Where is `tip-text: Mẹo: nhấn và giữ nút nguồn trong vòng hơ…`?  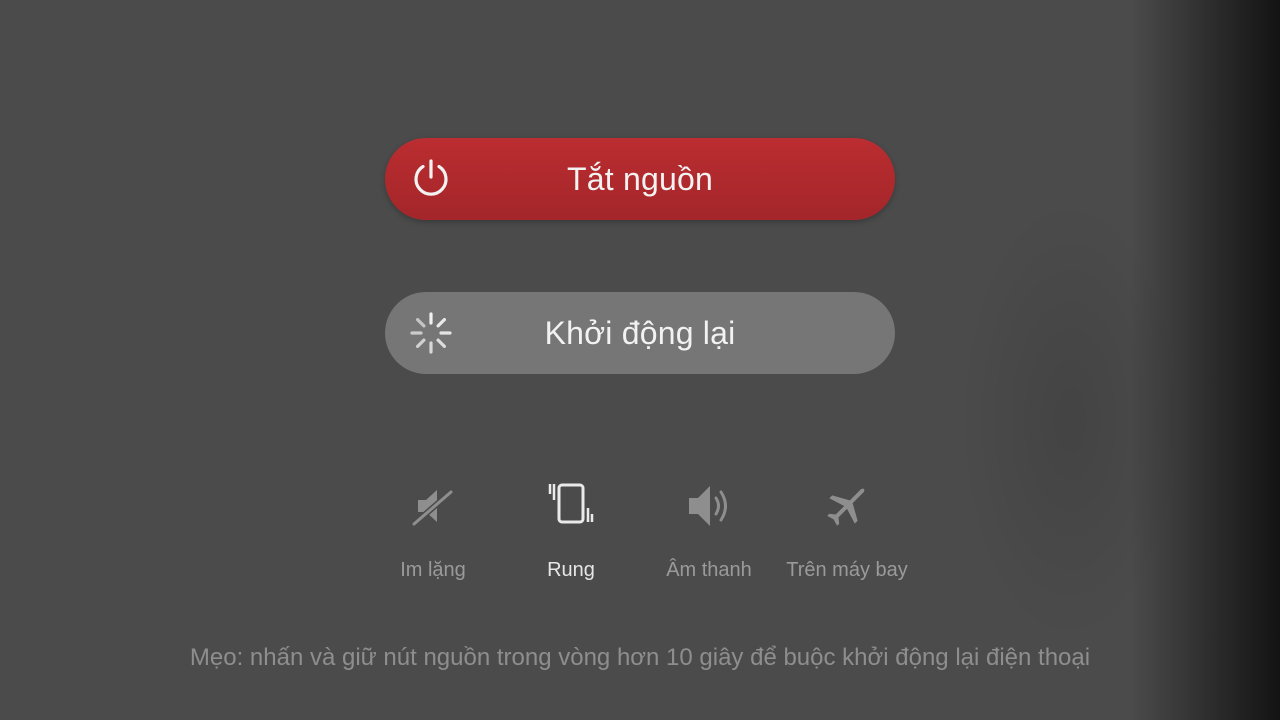
tip-text: Mẹo: nhấn và giữ nút nguồn trong vòng hơ… is located at coordinates (640, 657).